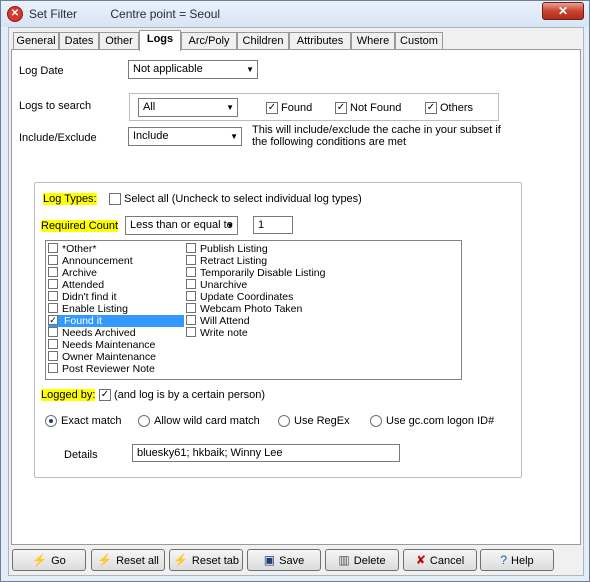 Image resolution: width=590 pixels, height=582 pixels. What do you see at coordinates (284, 560) in the screenshot?
I see `save-button: ▣ Save` at bounding box center [284, 560].